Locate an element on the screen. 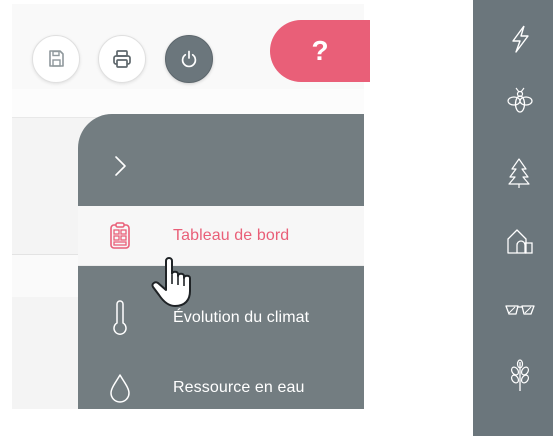  right-icon-rail is located at coordinates (513, 218).